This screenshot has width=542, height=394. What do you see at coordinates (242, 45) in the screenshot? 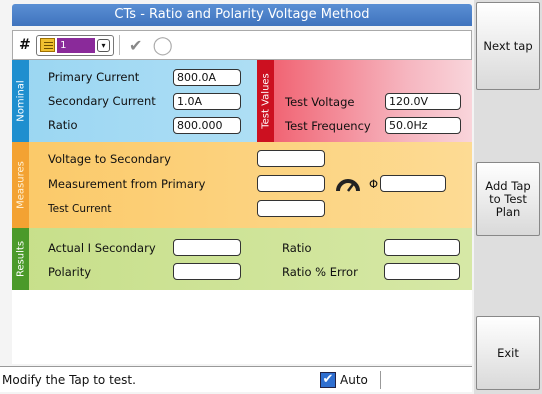
I see `toolbar: # 1 ▾ ✔ ◯` at bounding box center [242, 45].